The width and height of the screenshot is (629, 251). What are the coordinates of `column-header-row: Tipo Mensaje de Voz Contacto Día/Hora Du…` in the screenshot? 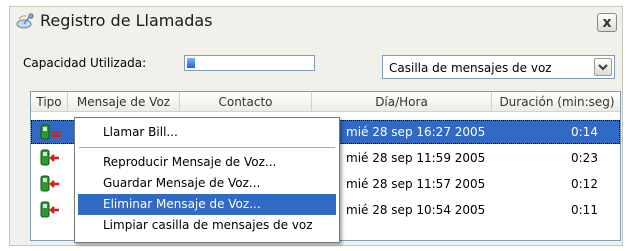 It's located at (325, 102).